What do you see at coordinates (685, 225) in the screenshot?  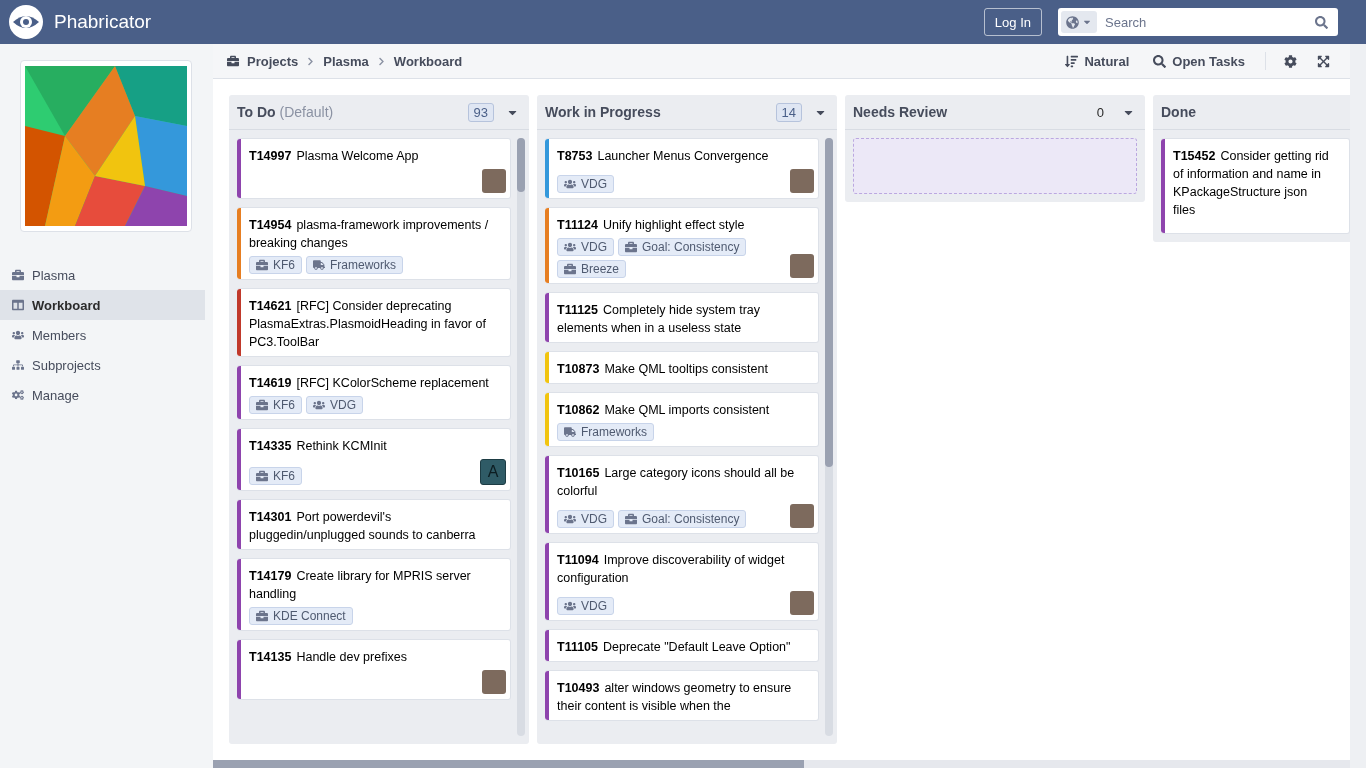 I see `task-title: T11124 Unify highlight effect style` at bounding box center [685, 225].